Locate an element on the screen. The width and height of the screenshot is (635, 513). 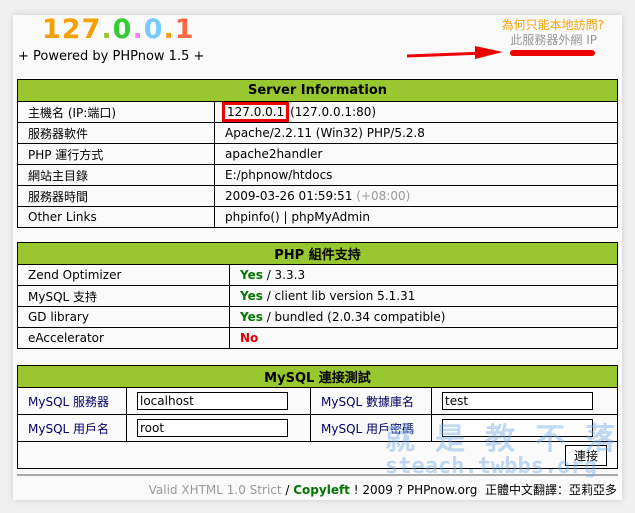
table-row: Other Links phpinfo() | phpMyAdmin is located at coordinates (317, 217).